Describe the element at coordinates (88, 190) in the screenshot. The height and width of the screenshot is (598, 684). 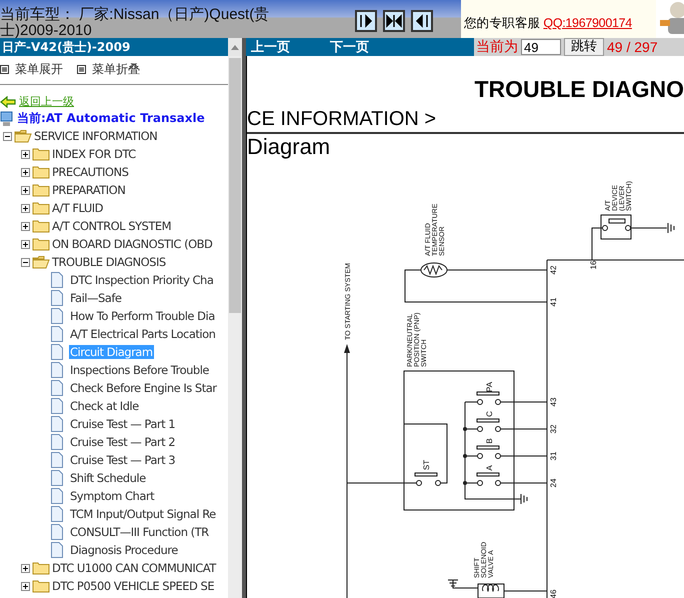
I see `tree-item: PREPARATION` at that location.